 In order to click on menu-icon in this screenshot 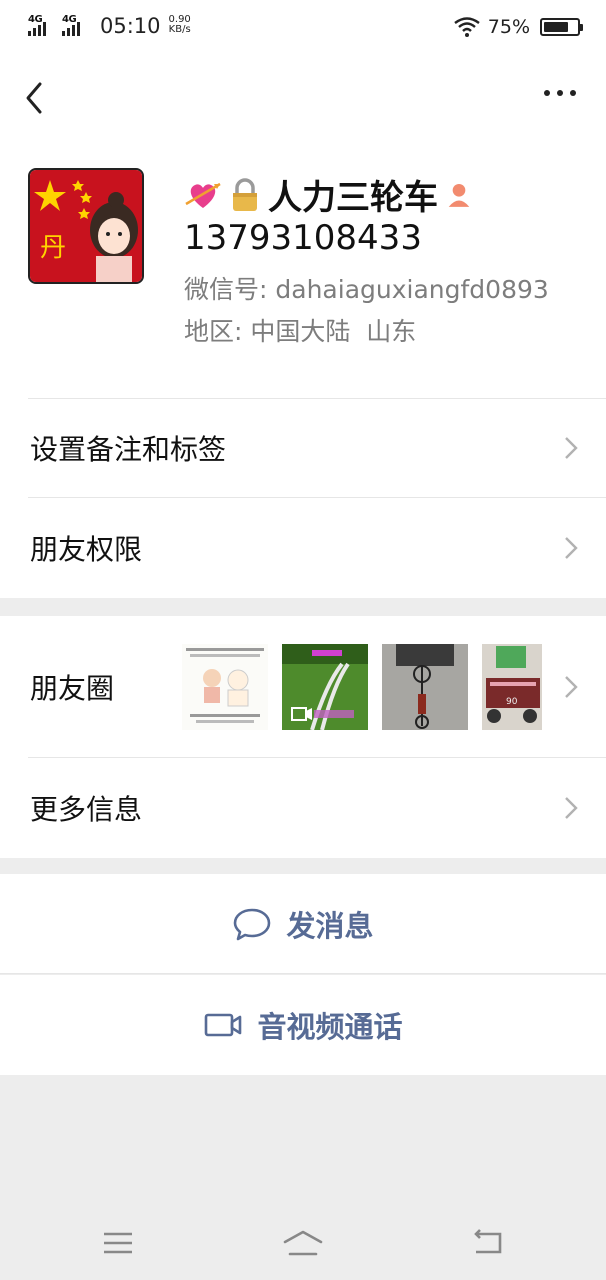, I will do `click(118, 1243)`.